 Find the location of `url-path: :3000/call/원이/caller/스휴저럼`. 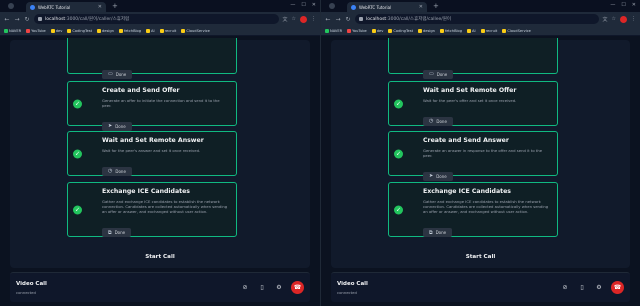

url-path: :3000/call/원이/caller/스휴저럼 is located at coordinates (97, 19).